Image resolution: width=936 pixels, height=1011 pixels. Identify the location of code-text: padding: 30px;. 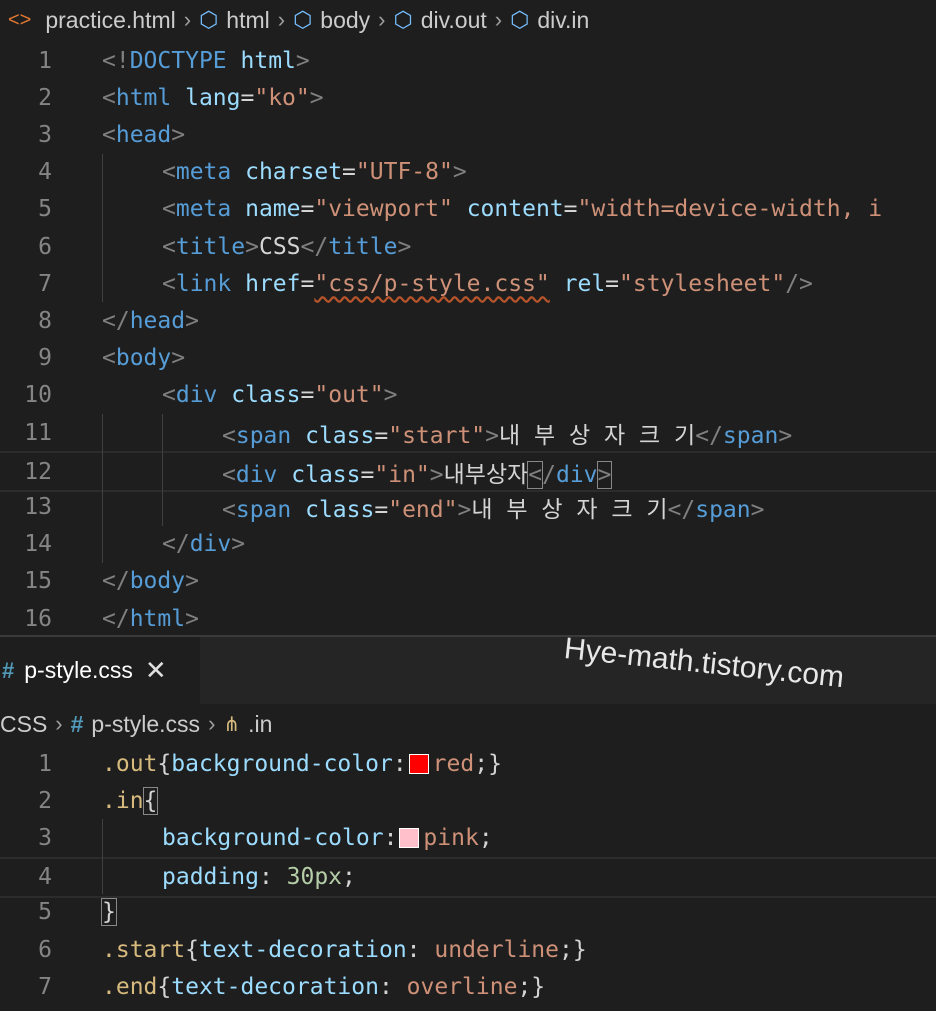
(259, 877).